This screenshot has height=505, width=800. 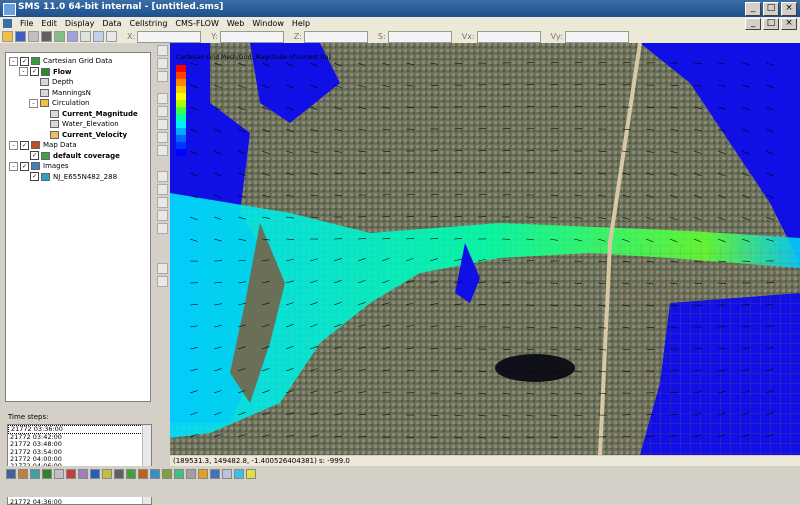 What do you see at coordinates (83, 135) in the screenshot?
I see `tree-item: Current_Velocity` at bounding box center [83, 135].